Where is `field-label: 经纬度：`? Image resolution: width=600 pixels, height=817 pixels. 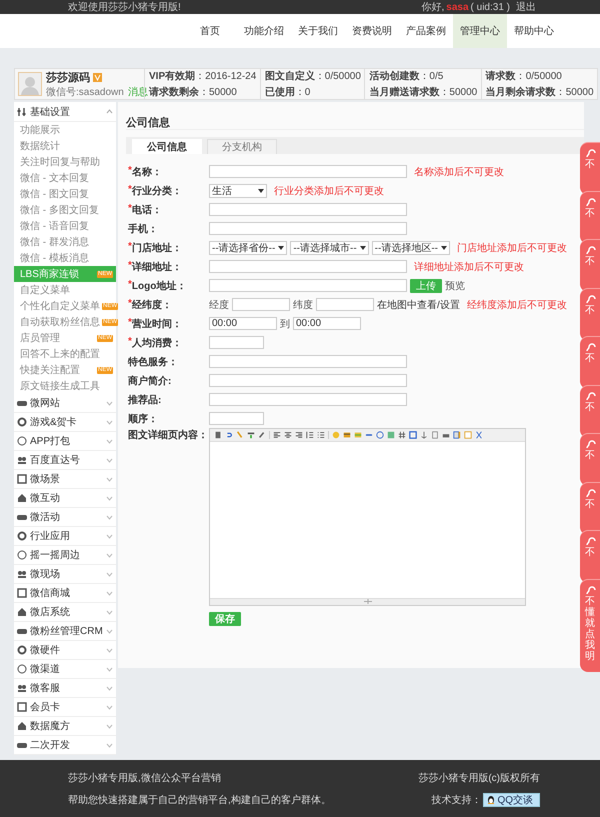 field-label: 经纬度： is located at coordinates (152, 305).